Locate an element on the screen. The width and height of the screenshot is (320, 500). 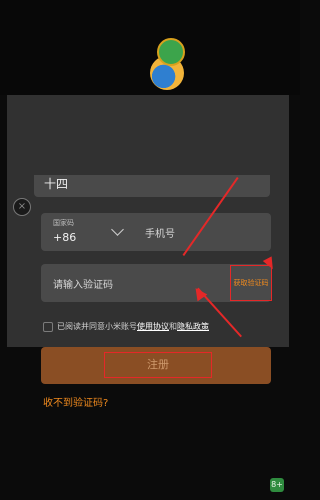
name-field-value: 十四 is located at coordinates (56, 184).